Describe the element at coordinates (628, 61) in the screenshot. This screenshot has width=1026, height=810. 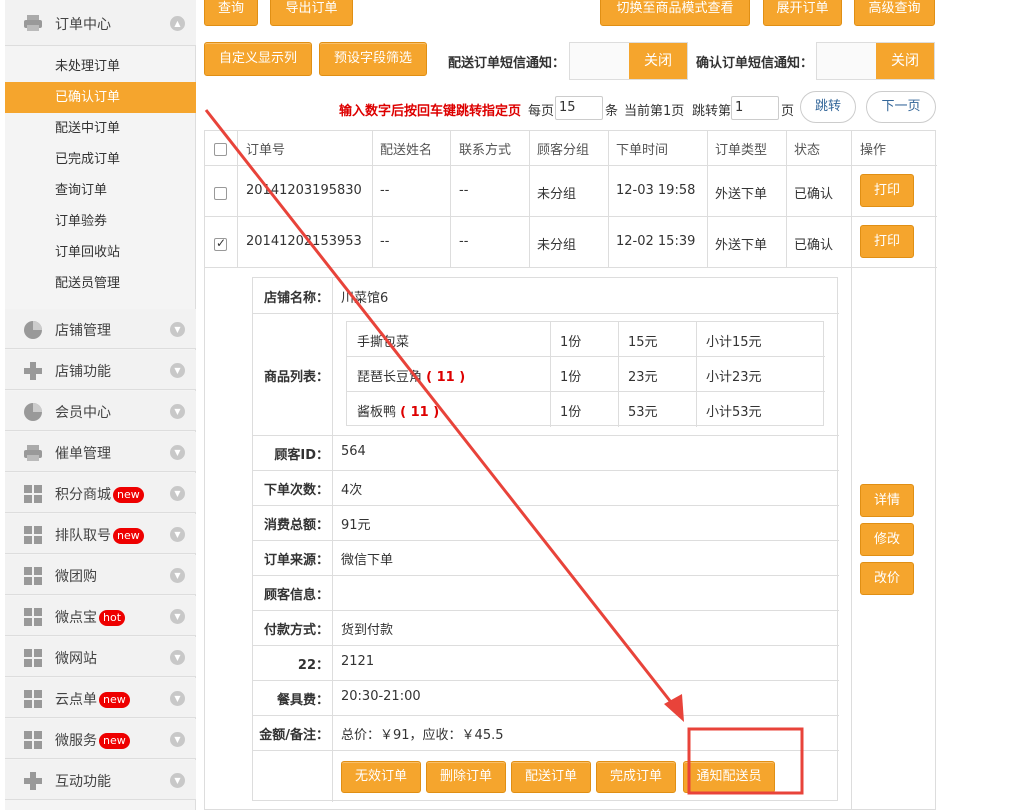
I see `delivery-sms-toggle: 关闭` at that location.